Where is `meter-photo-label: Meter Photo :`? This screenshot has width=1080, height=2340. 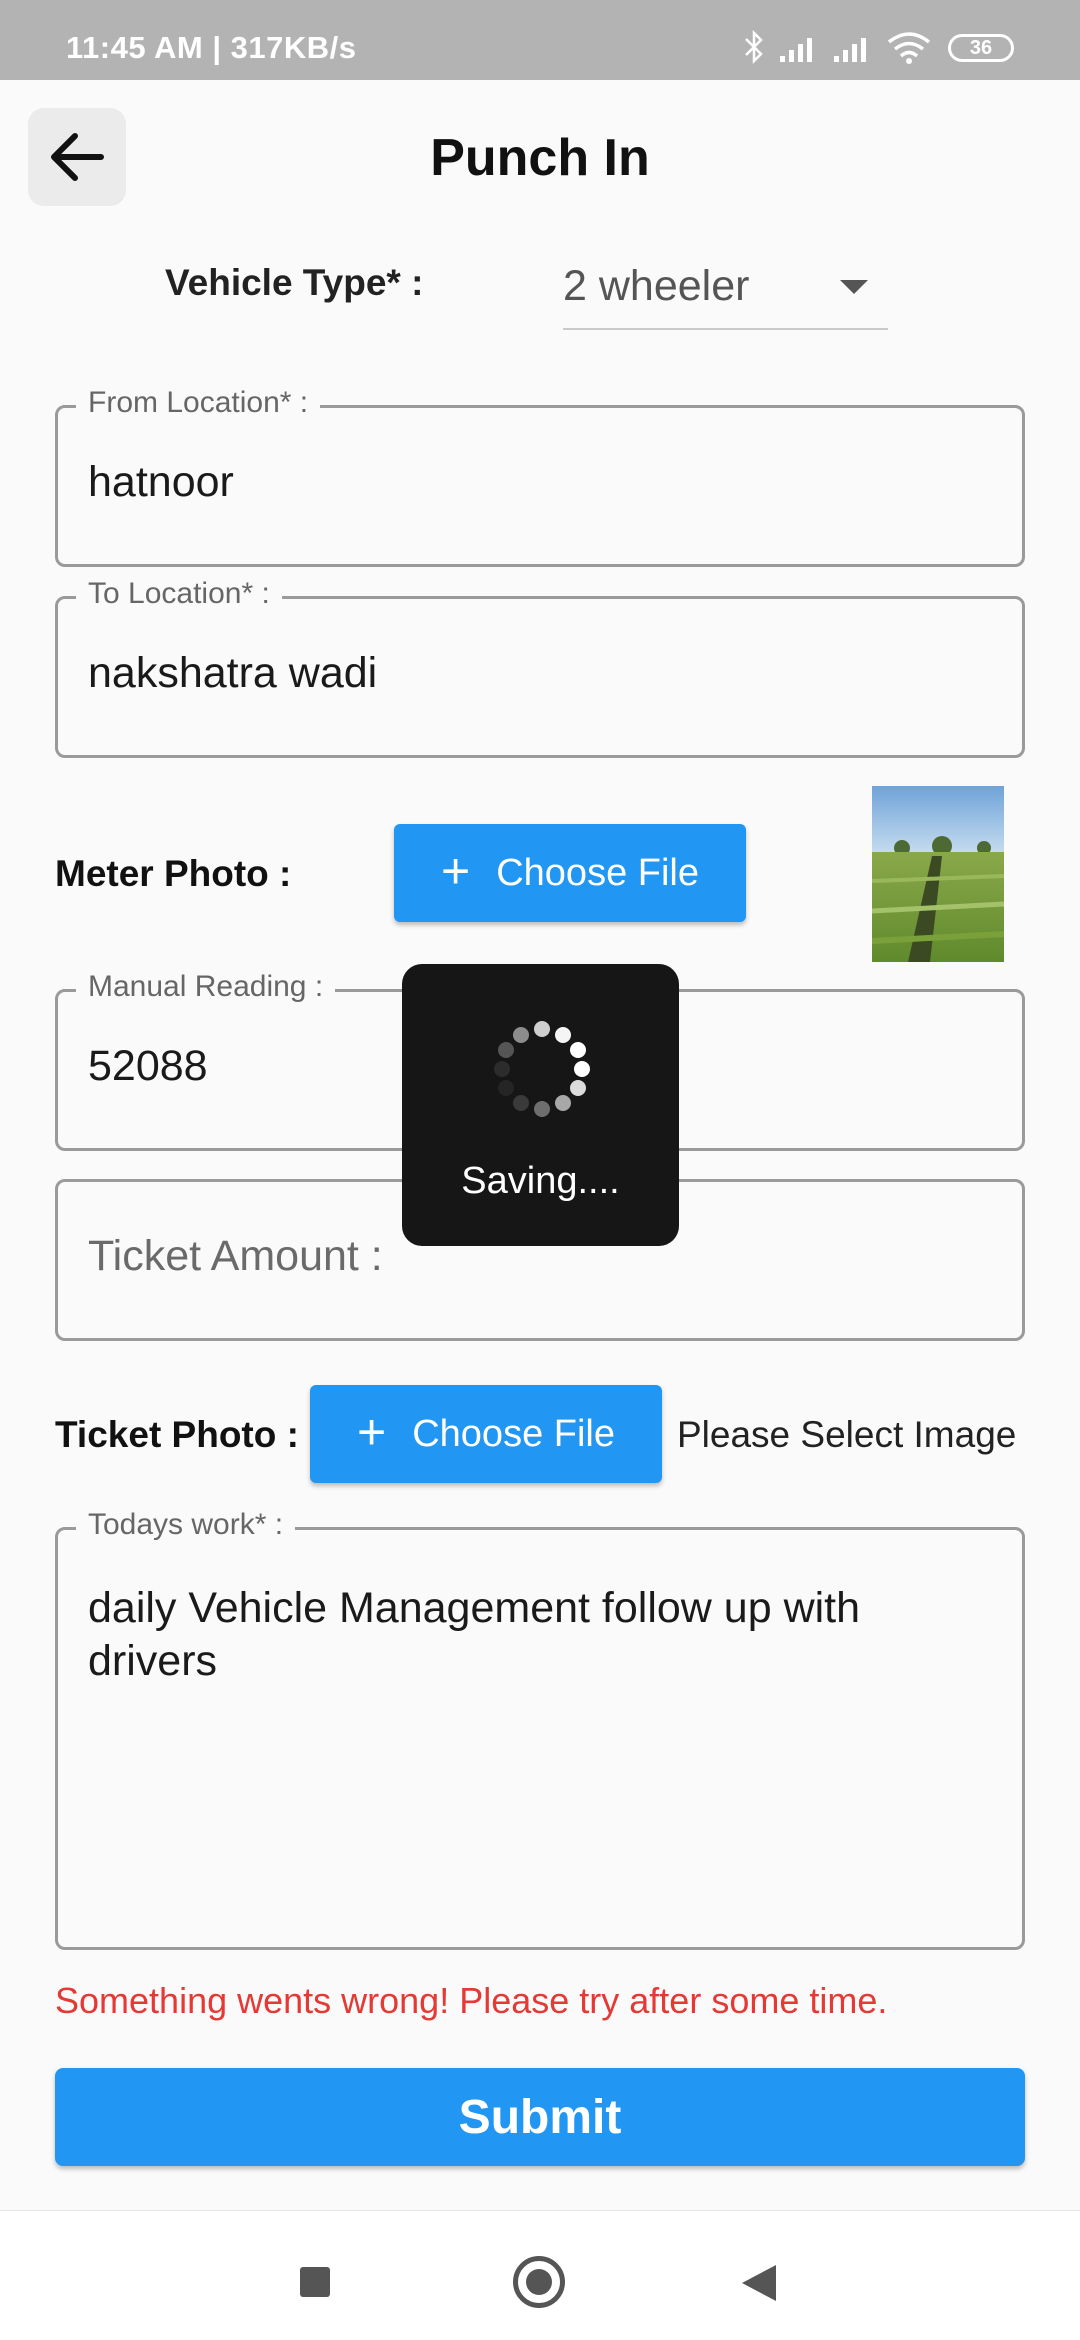
meter-photo-label: Meter Photo : is located at coordinates (173, 873).